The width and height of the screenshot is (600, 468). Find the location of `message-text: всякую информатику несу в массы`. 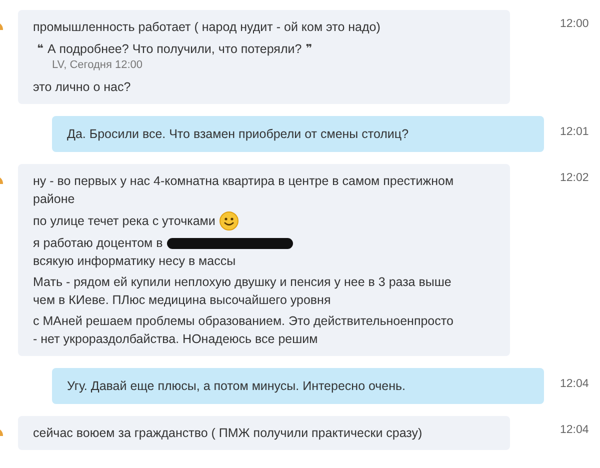

message-text: всякую информатику несу в массы is located at coordinates (134, 261).